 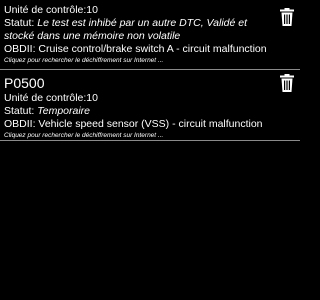 I want to click on status-value: Temporaire, so click(x=64, y=111).